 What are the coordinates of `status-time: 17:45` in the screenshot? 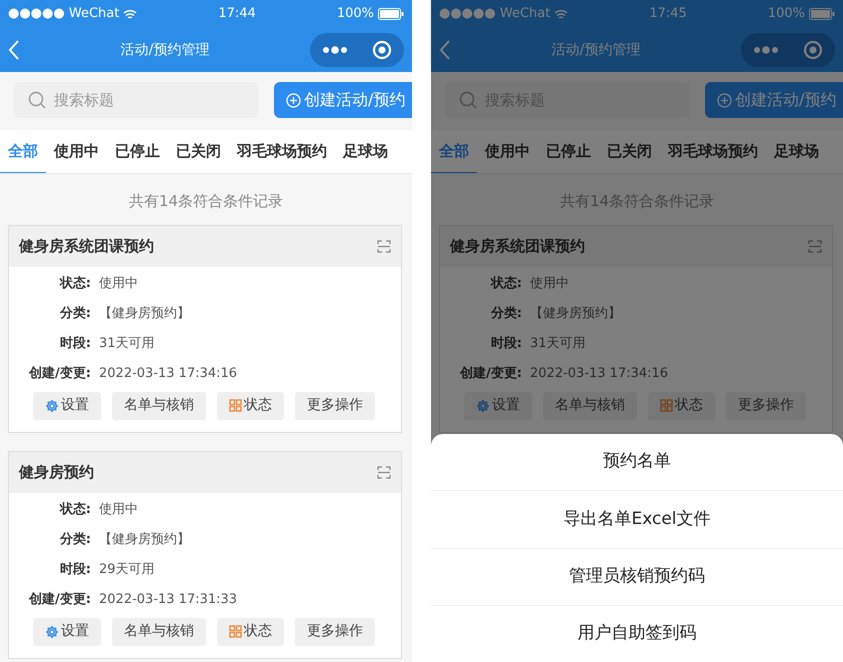 It's located at (668, 14).